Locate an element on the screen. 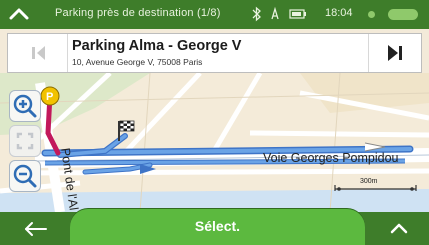  scale-label: 300m is located at coordinates (369, 181).